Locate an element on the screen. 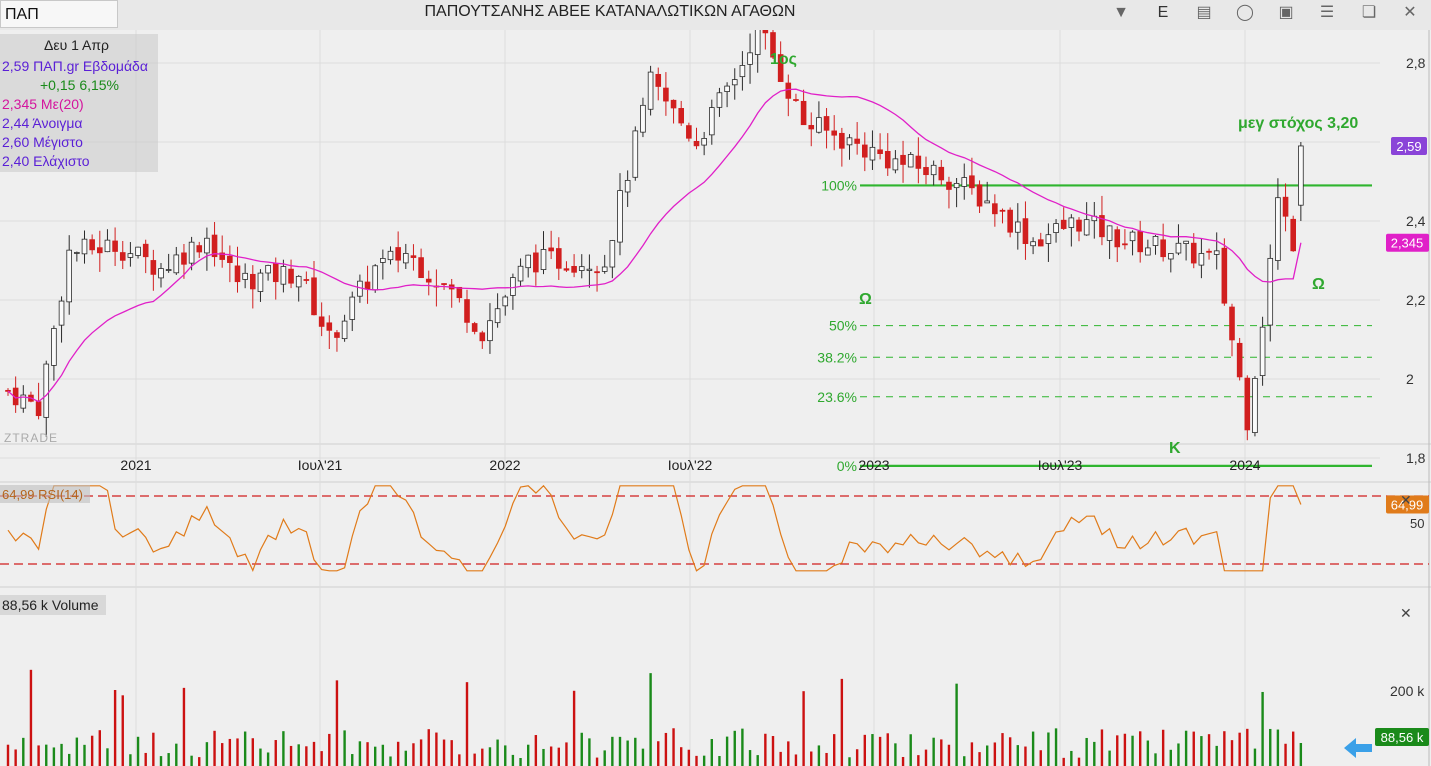  time-tick-label: 2021 is located at coordinates (135, 465).